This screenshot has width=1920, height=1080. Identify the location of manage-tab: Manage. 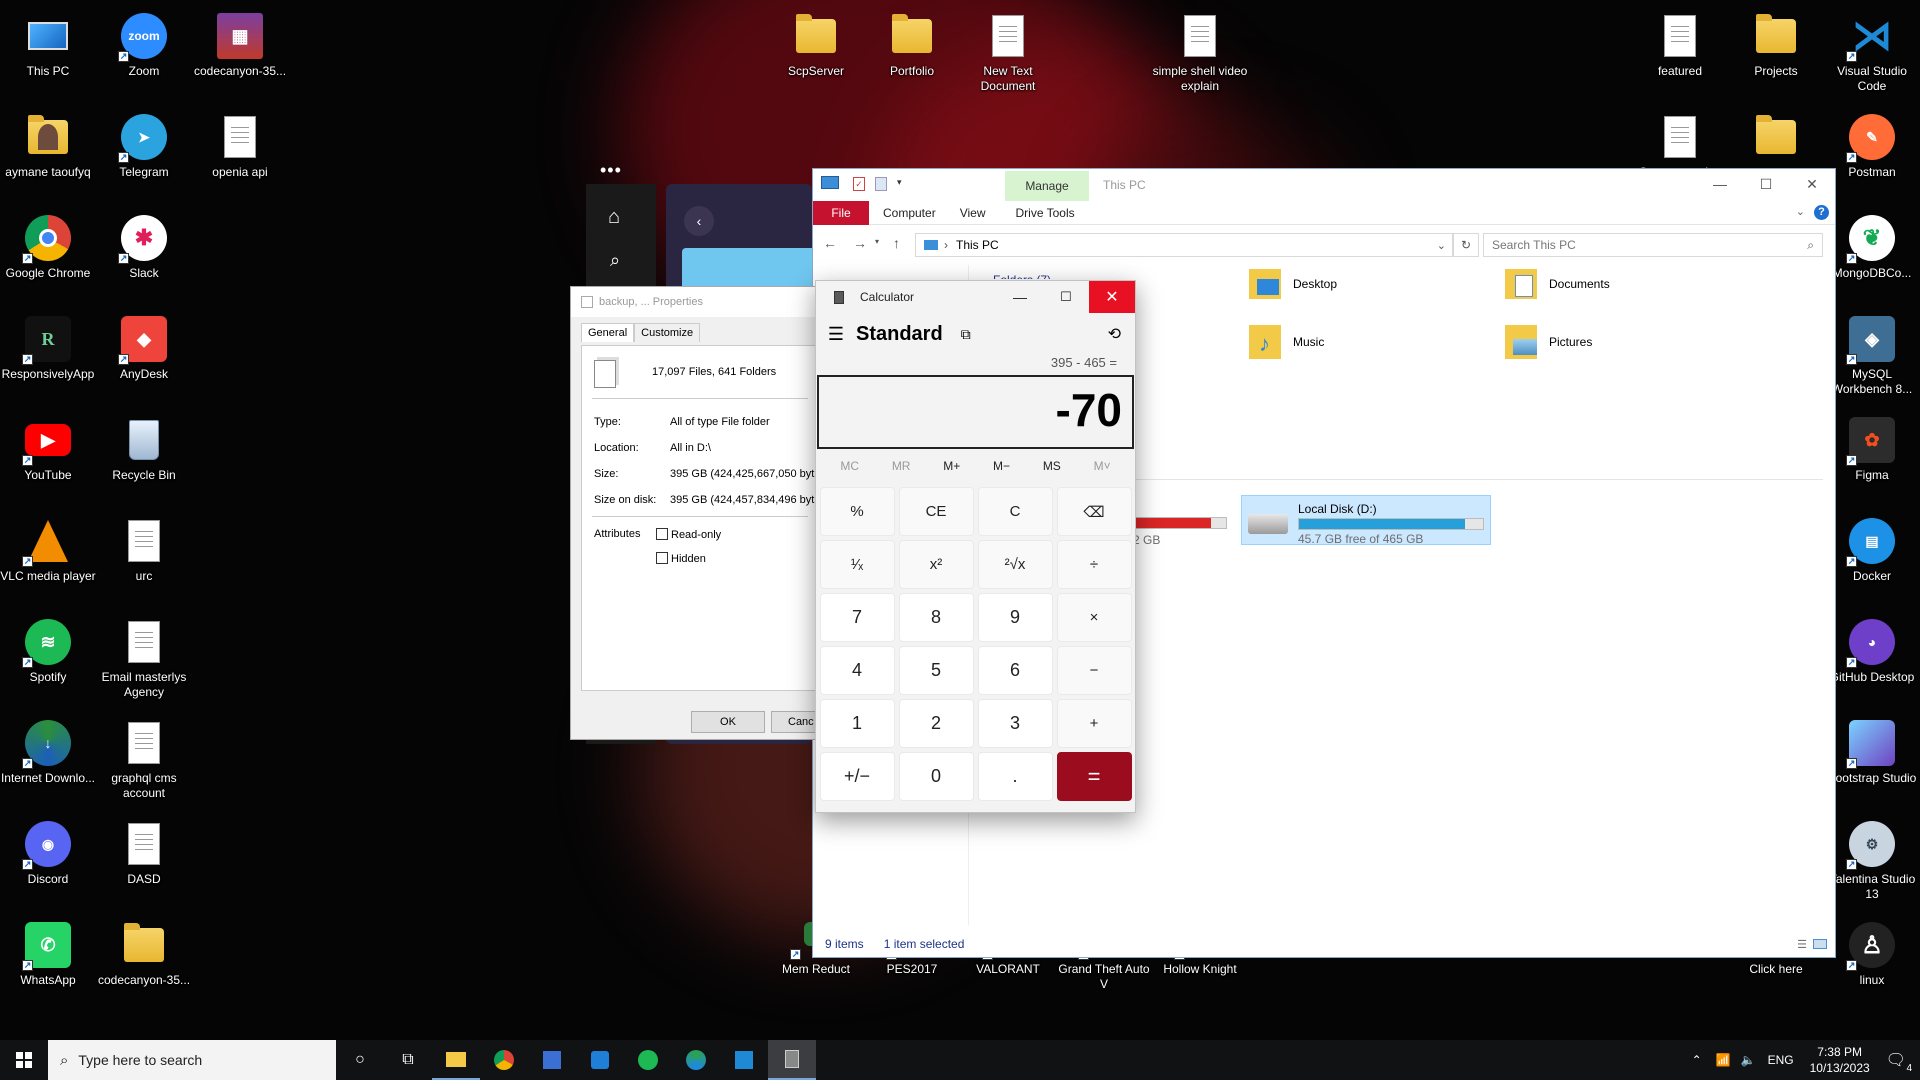
(1047, 186).